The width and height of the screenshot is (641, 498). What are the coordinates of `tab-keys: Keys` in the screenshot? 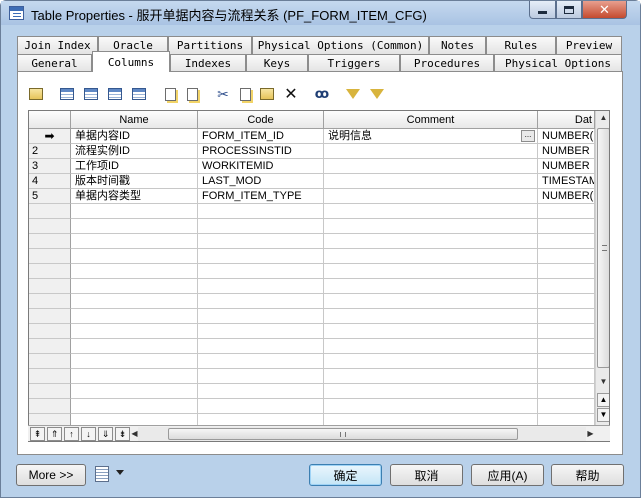 It's located at (277, 63).